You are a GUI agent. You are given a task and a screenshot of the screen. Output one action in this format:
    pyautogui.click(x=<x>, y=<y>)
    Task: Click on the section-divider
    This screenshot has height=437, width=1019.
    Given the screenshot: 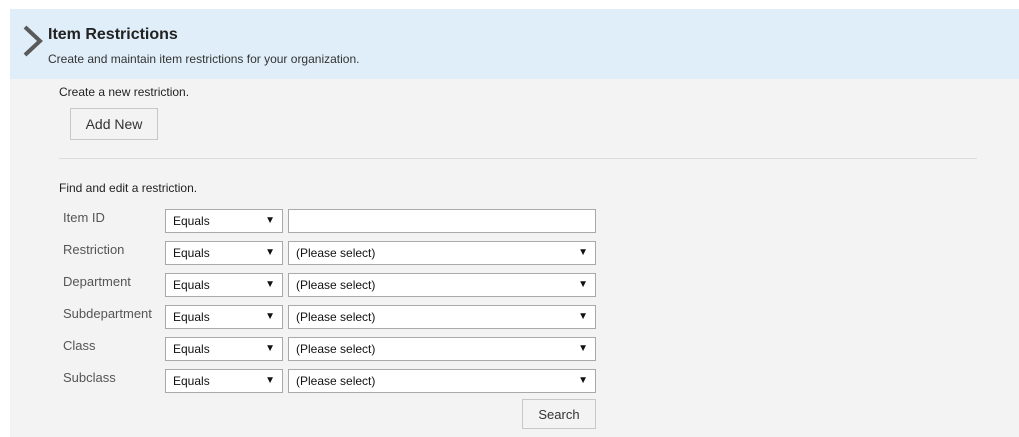 What is the action you would take?
    pyautogui.click(x=518, y=158)
    